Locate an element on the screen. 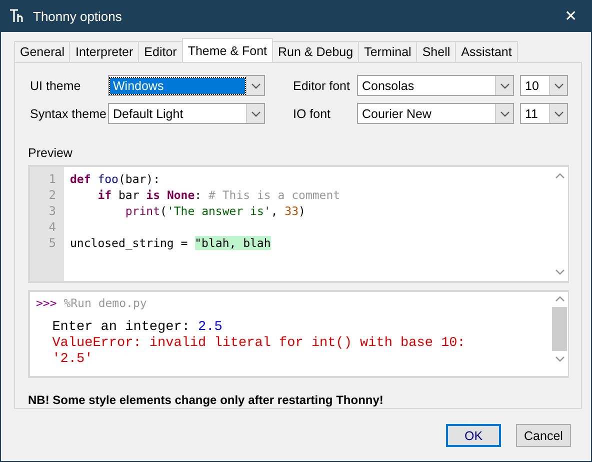 The image size is (592, 462). dialog-button: OK is located at coordinates (473, 435).